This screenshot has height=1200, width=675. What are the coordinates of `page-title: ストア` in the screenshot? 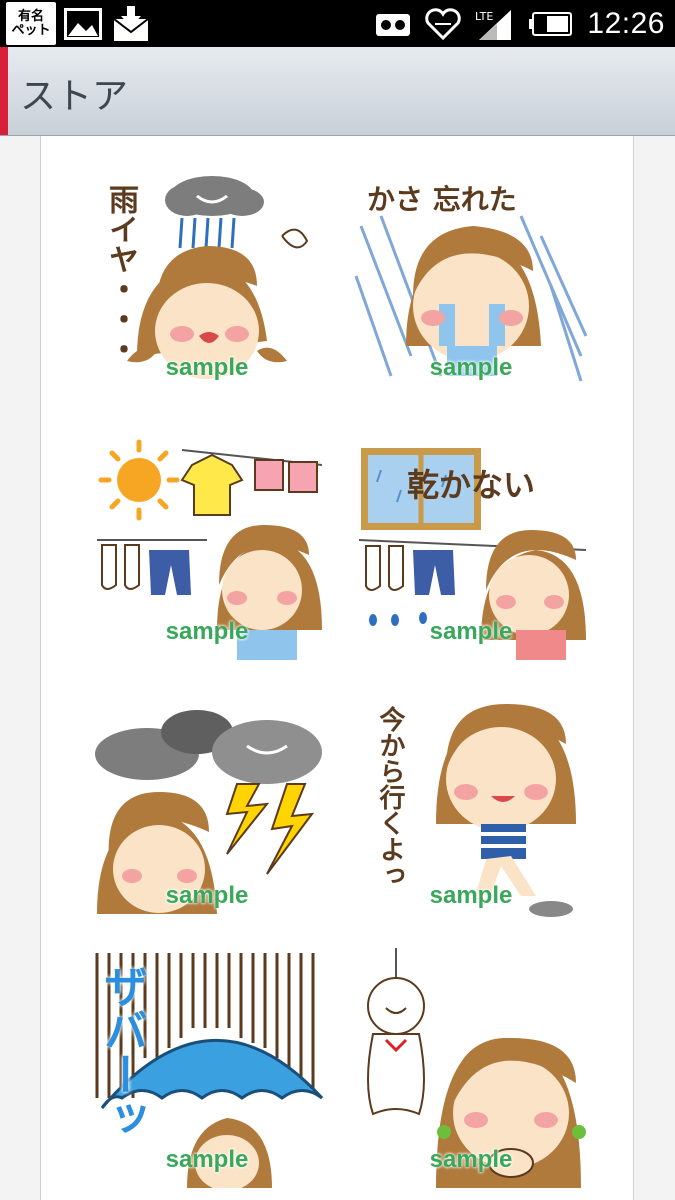 It's located at (74, 96).